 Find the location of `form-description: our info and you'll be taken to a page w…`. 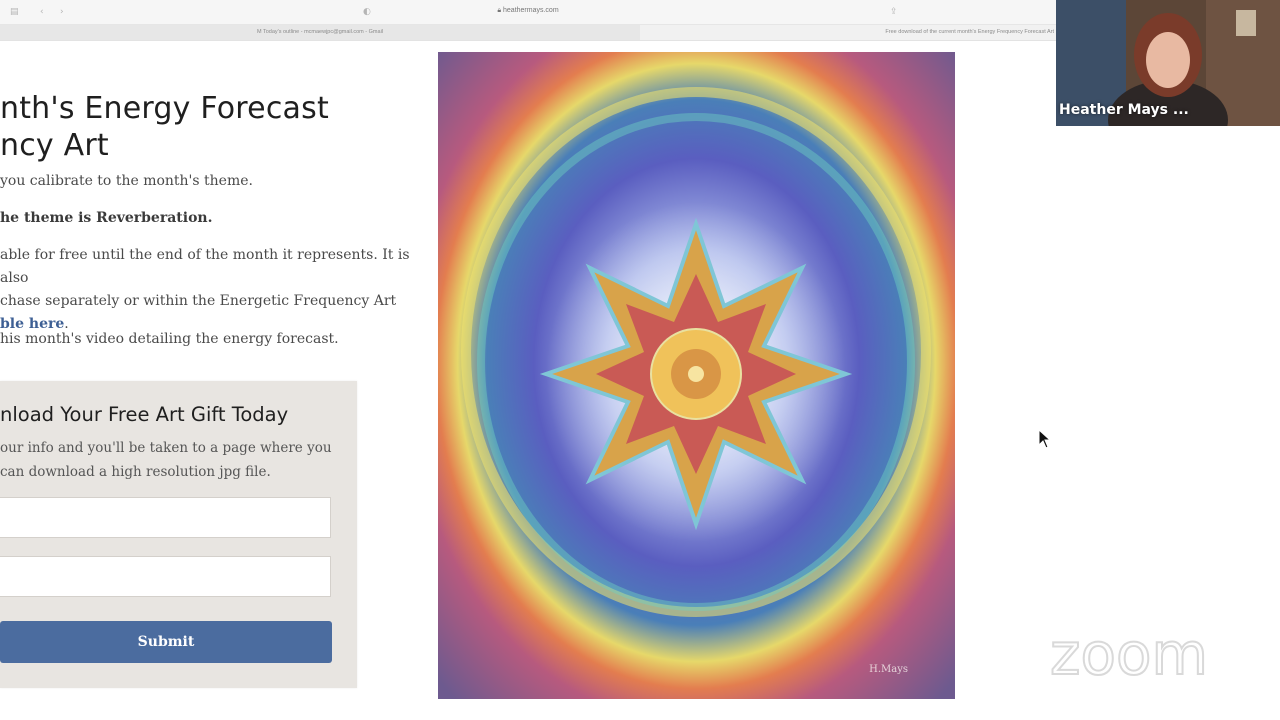

form-description: our info and you'll be taken to a page w… is located at coordinates (167, 460).